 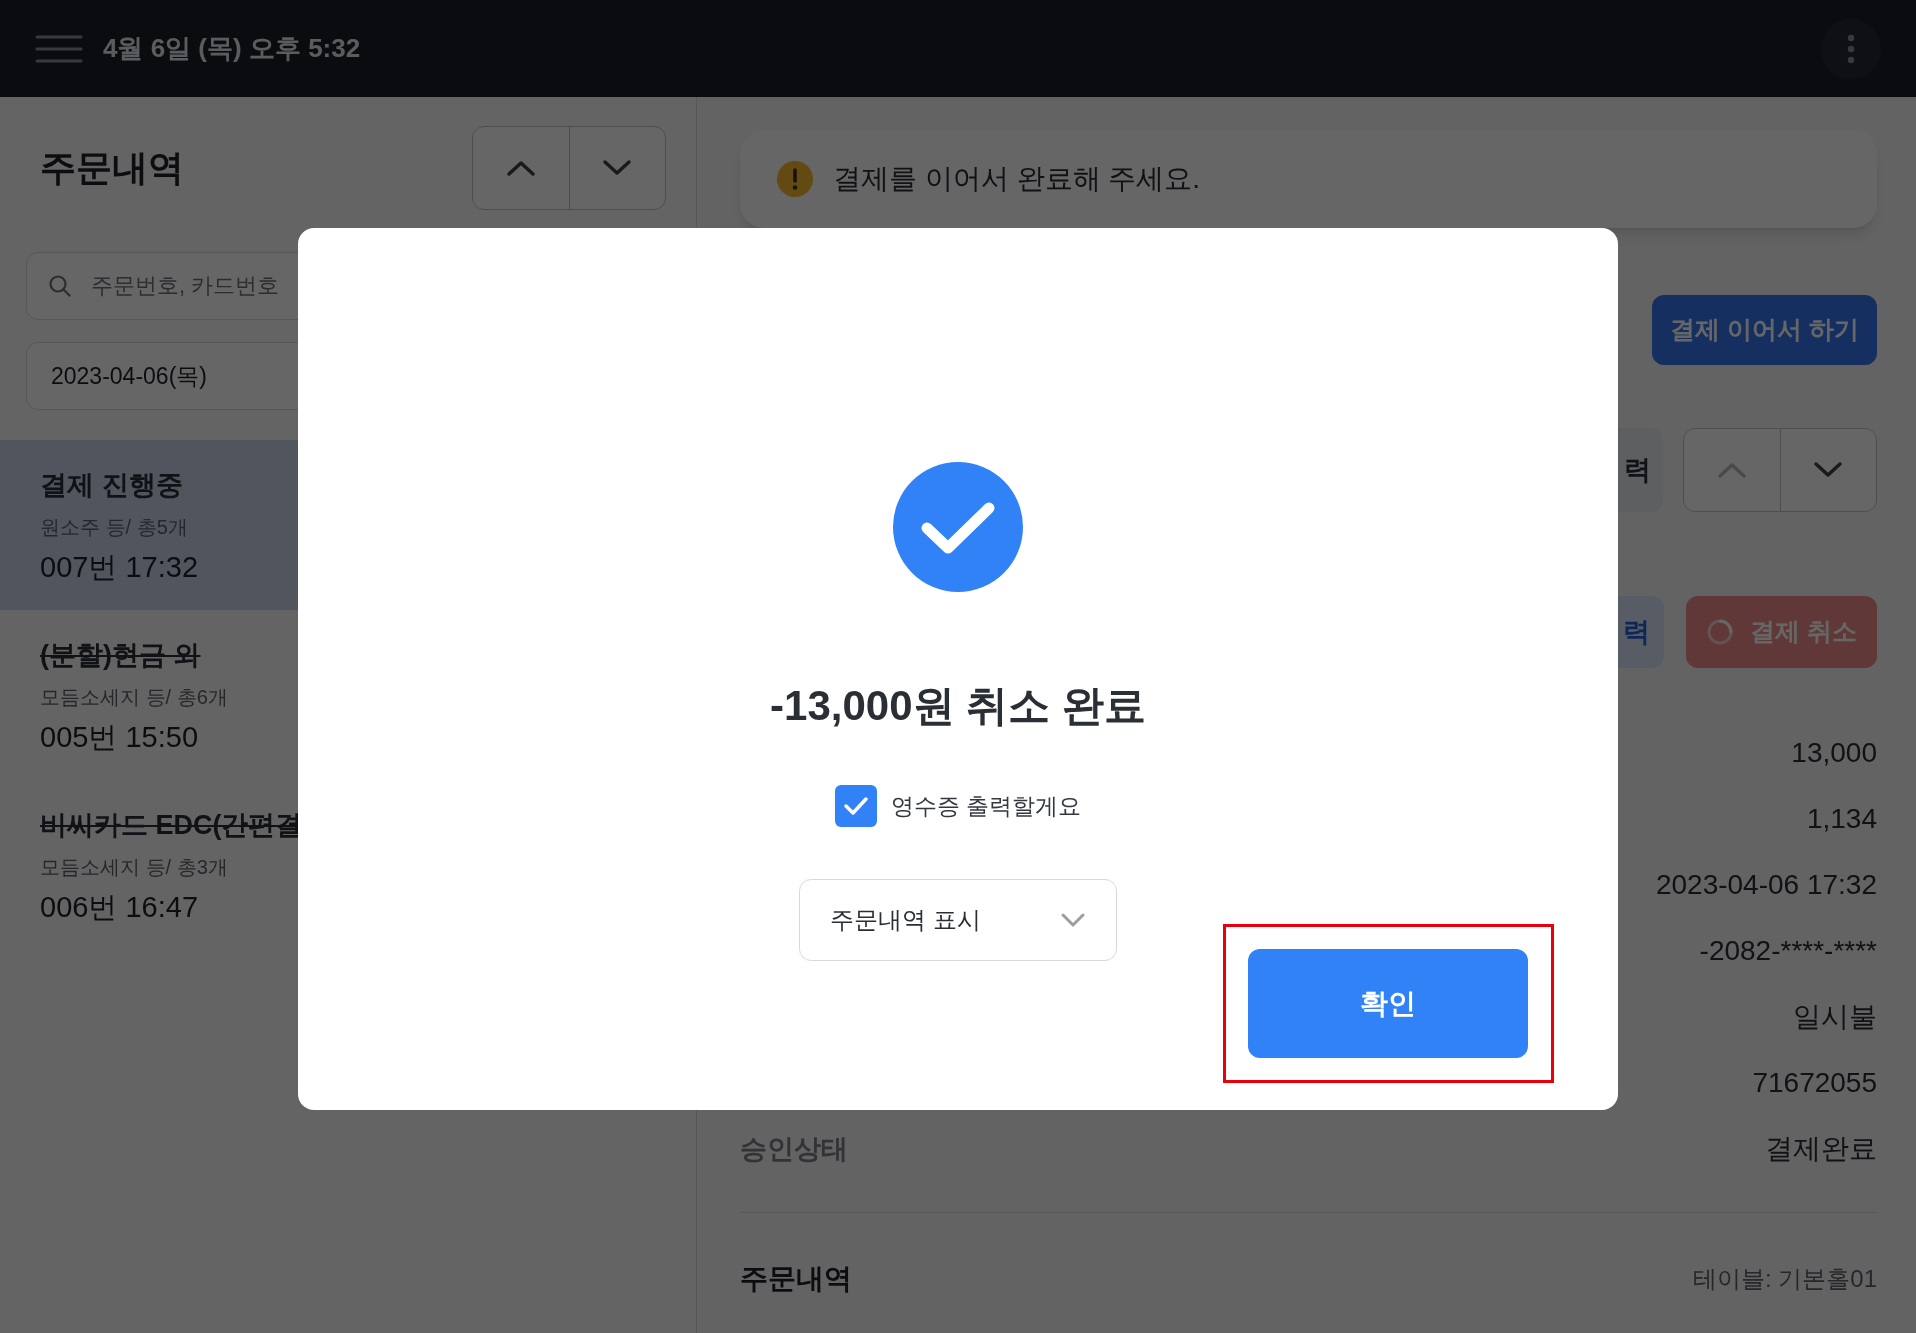 What do you see at coordinates (1814, 1083) in the screenshot?
I see `detail-value: 71672055` at bounding box center [1814, 1083].